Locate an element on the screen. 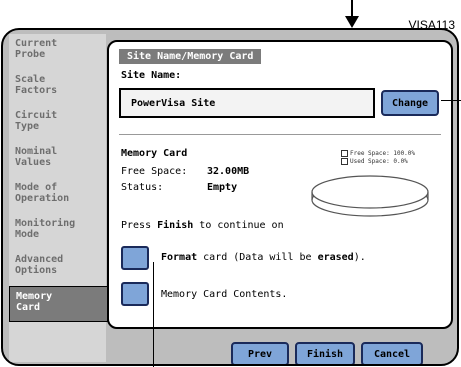  site-name-field: PowerVisa Site is located at coordinates (247, 103).